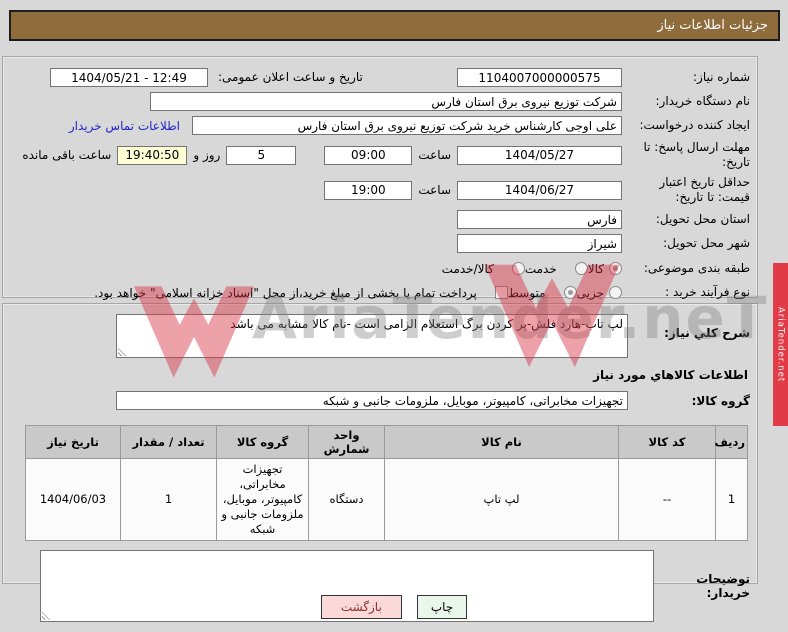  I want to click on response-deadline-time-field: 09:00, so click(368, 155).